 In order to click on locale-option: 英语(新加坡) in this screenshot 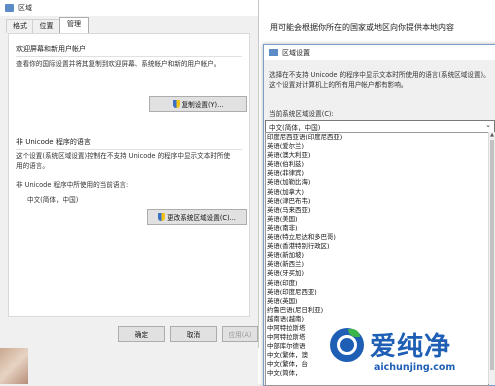, I will do `click(377, 255)`.